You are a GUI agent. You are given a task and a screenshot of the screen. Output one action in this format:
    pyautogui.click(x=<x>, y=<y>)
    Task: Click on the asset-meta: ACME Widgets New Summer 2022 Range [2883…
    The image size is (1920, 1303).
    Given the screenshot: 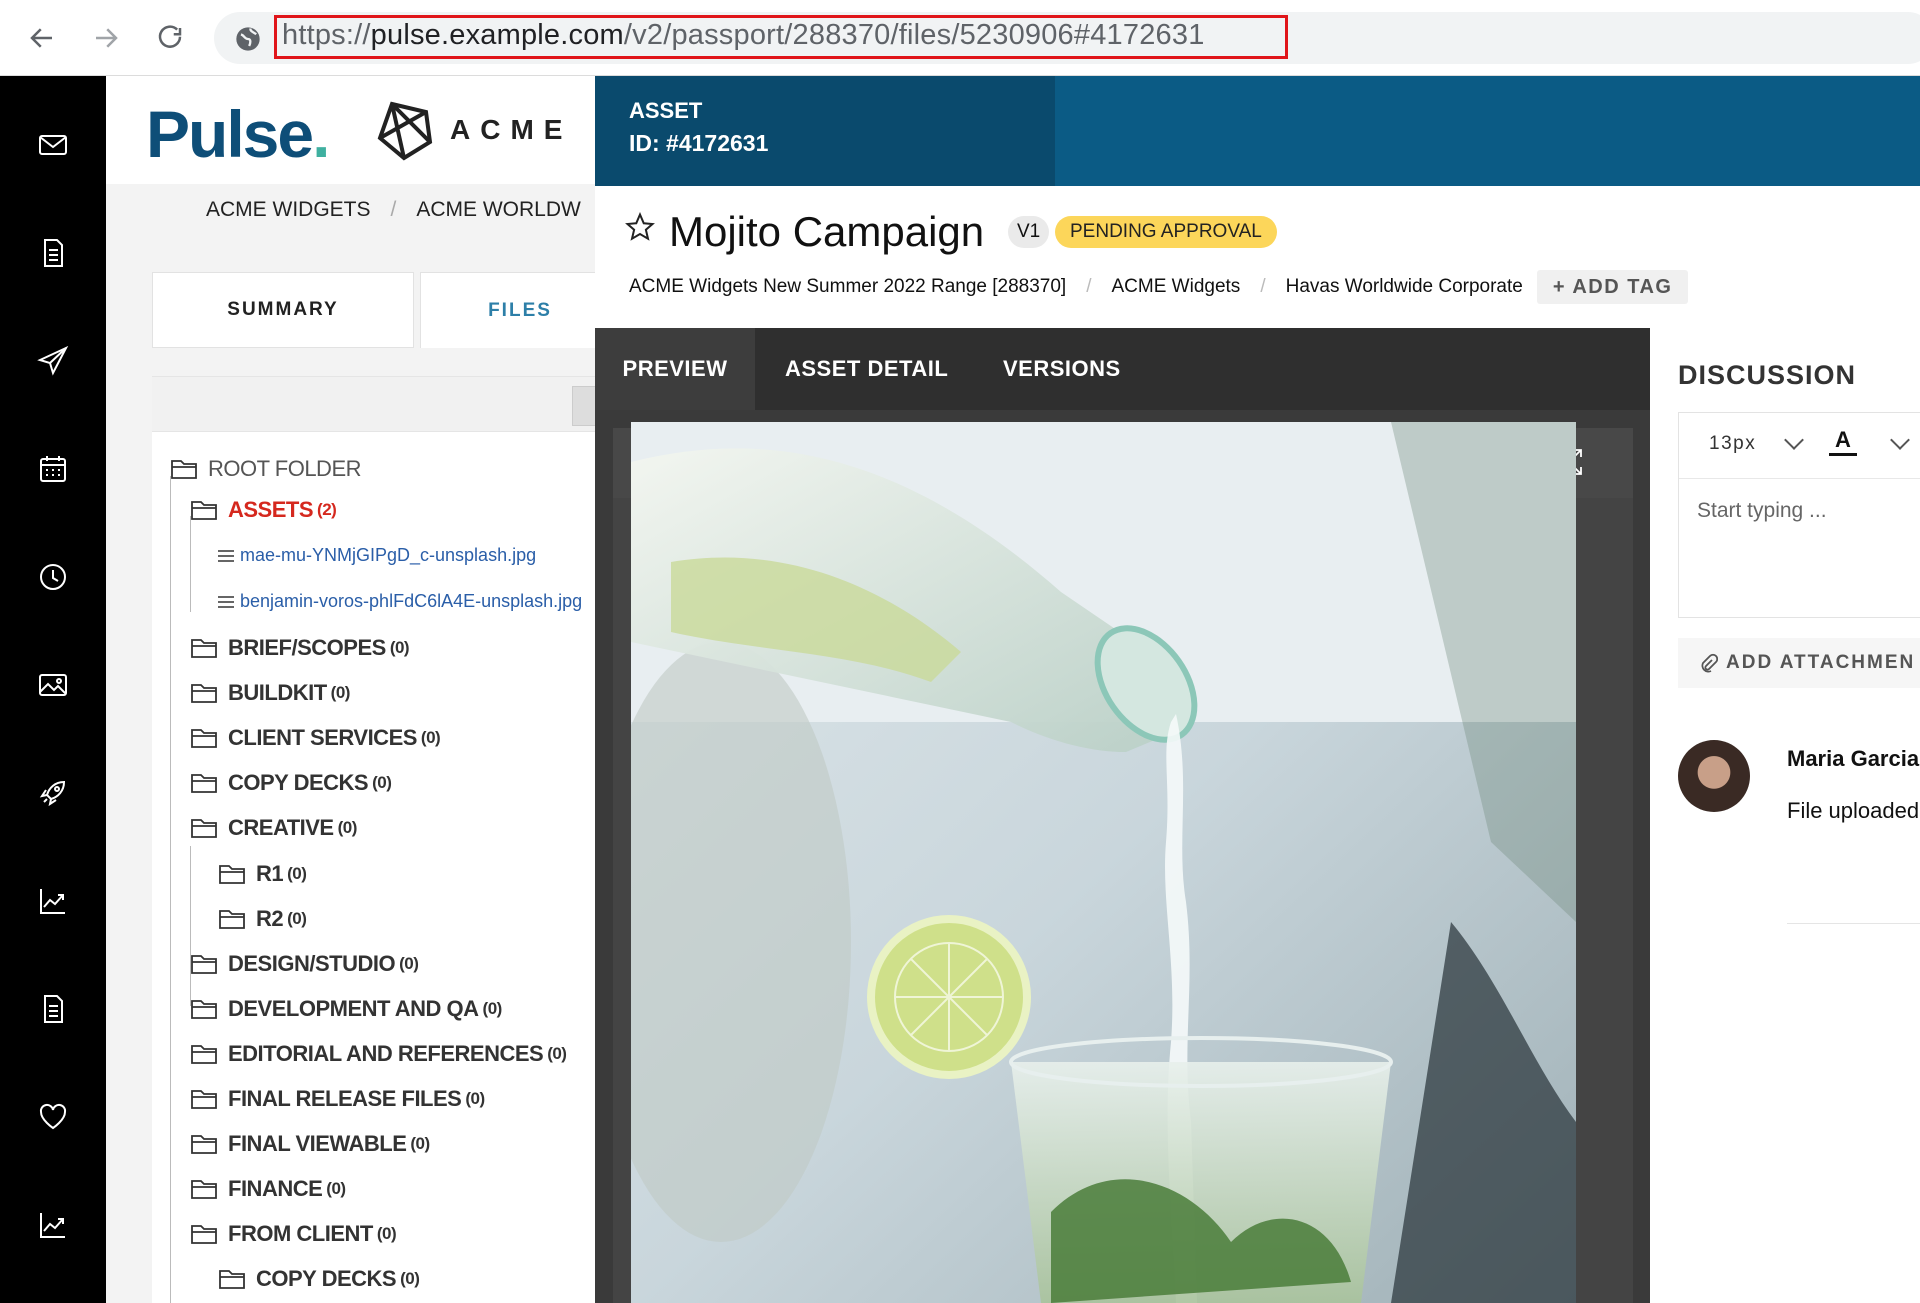 What is the action you would take?
    pyautogui.click(x=1159, y=287)
    